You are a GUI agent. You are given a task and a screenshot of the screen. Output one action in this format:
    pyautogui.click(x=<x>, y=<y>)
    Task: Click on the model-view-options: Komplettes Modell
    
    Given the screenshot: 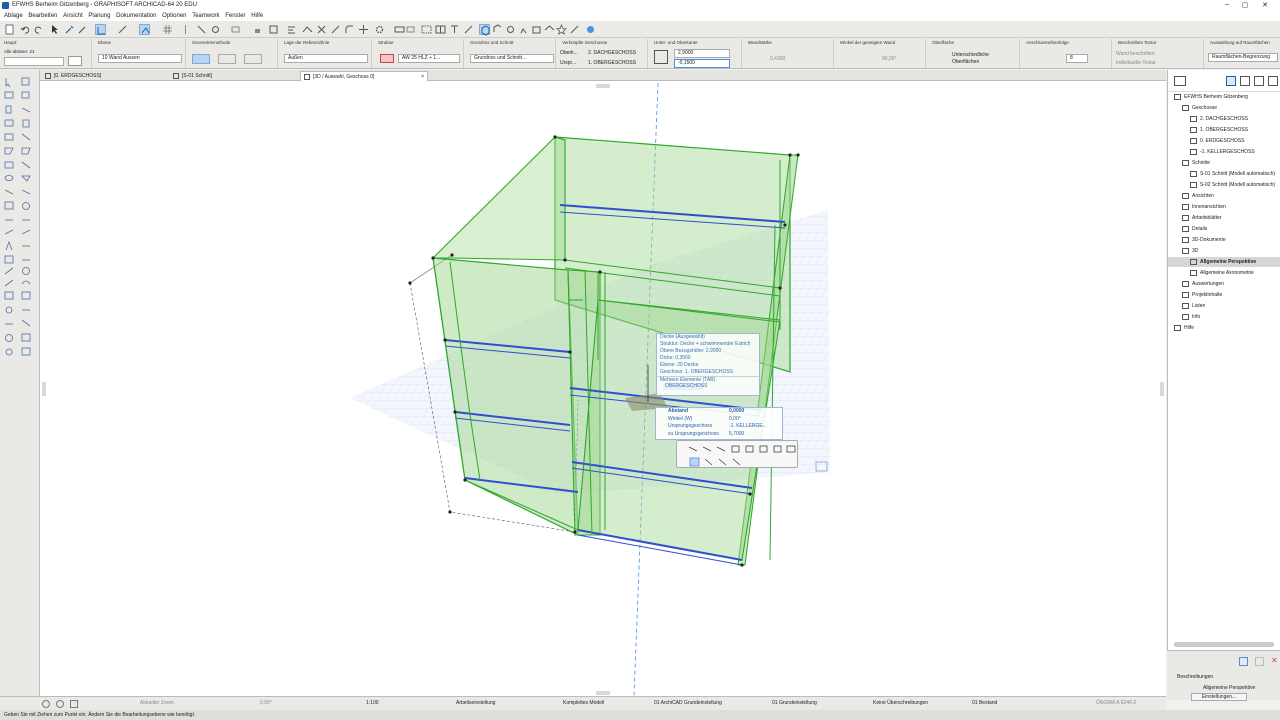 What is the action you would take?
    pyautogui.click(x=583, y=703)
    